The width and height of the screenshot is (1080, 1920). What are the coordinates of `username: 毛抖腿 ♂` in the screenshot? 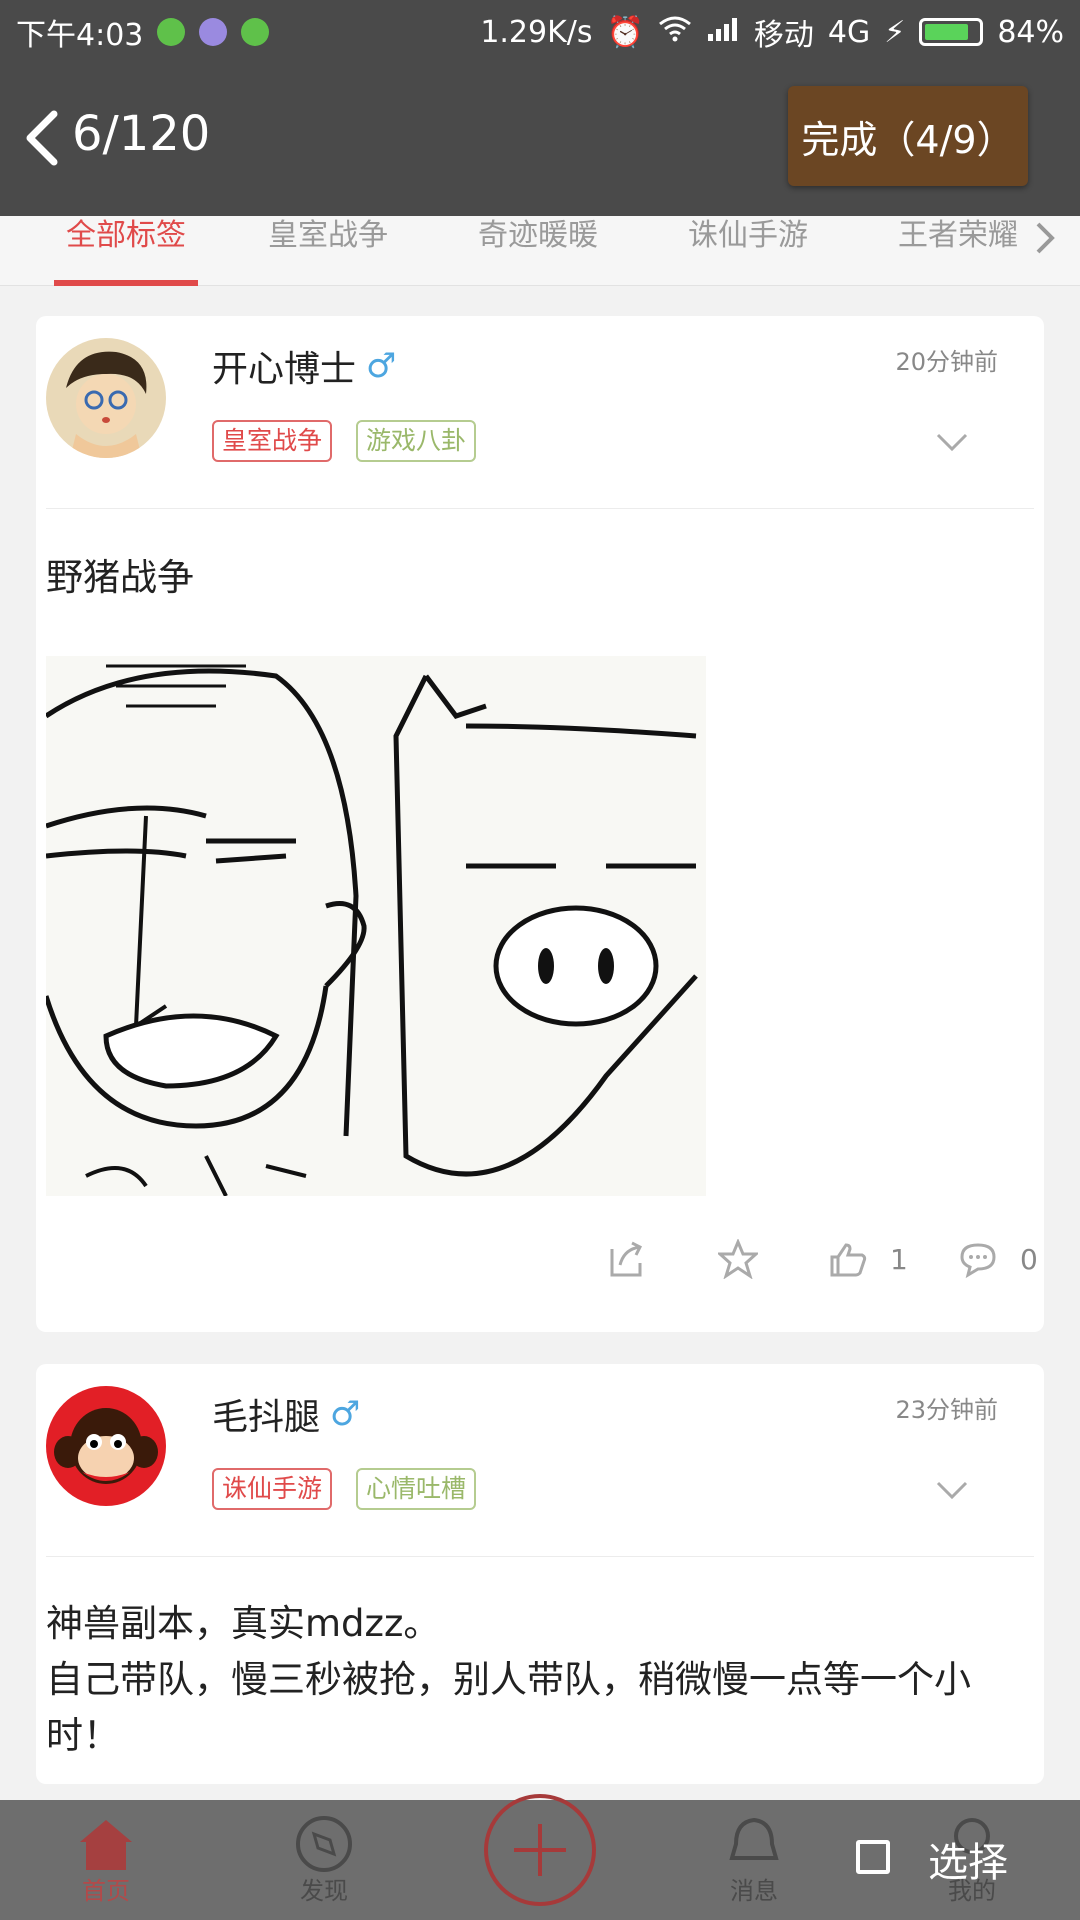 It's located at (286, 1414).